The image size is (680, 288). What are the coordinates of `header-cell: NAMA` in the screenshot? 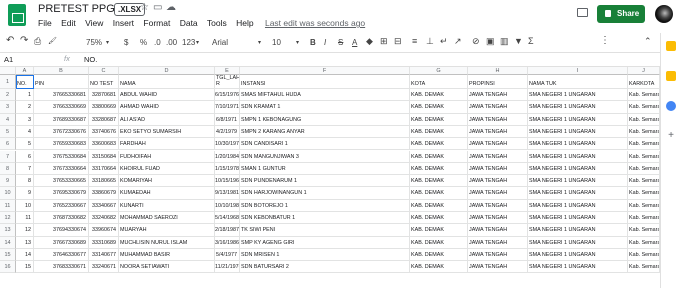 It's located at (167, 82).